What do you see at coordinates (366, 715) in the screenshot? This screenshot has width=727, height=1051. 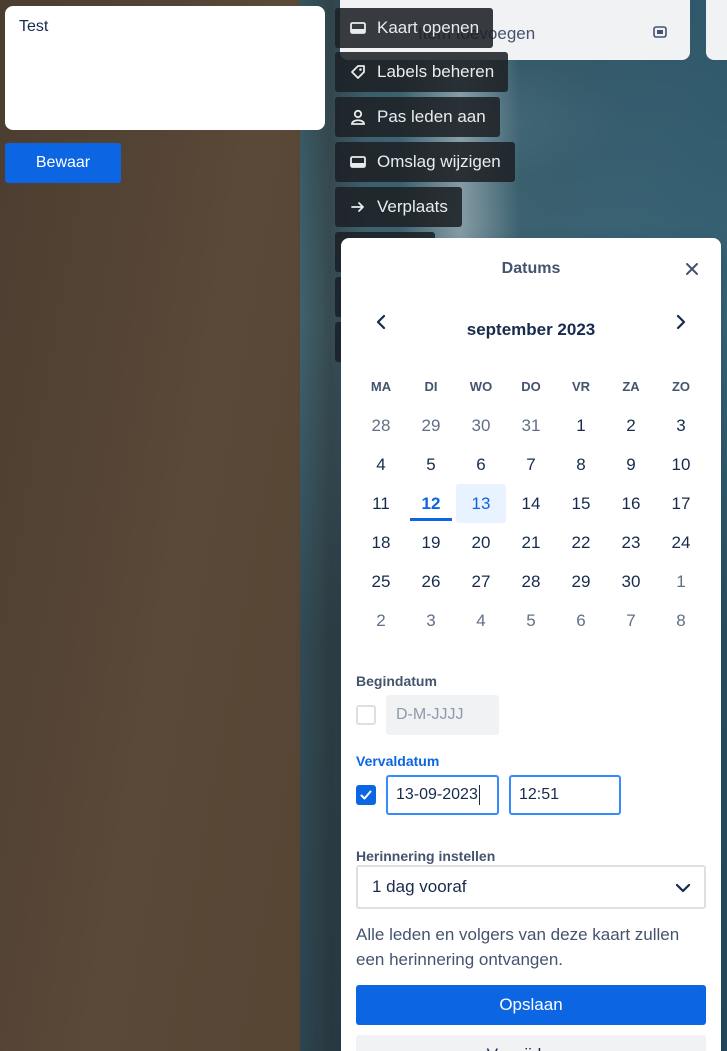 I see `start-date-checkbox` at bounding box center [366, 715].